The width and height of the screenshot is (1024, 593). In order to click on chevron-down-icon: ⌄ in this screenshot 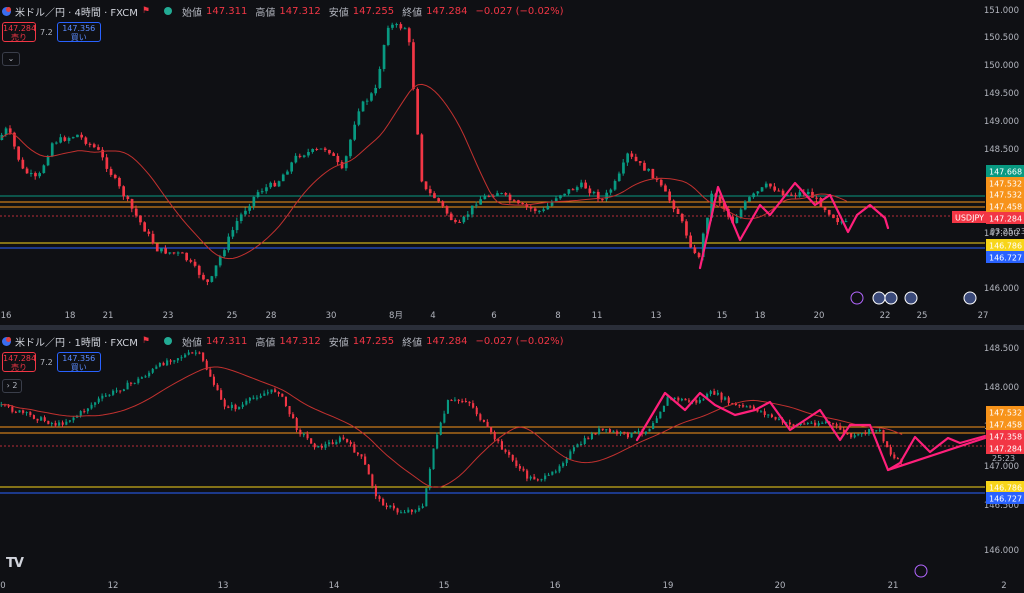, I will do `click(11, 59)`.